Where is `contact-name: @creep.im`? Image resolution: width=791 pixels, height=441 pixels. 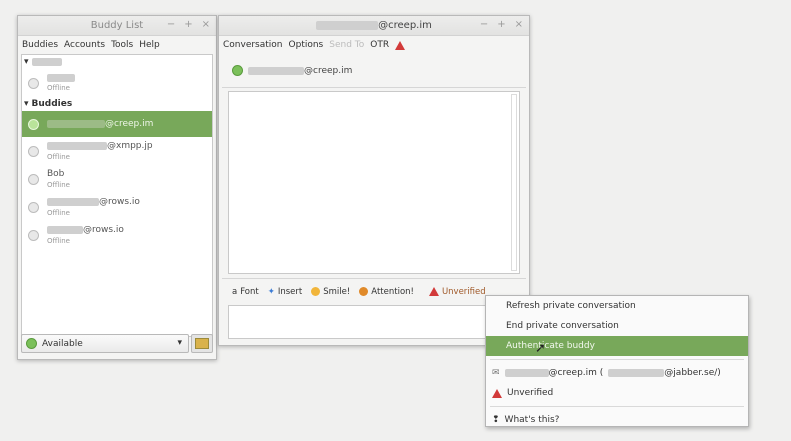 contact-name: @creep.im is located at coordinates (328, 70).